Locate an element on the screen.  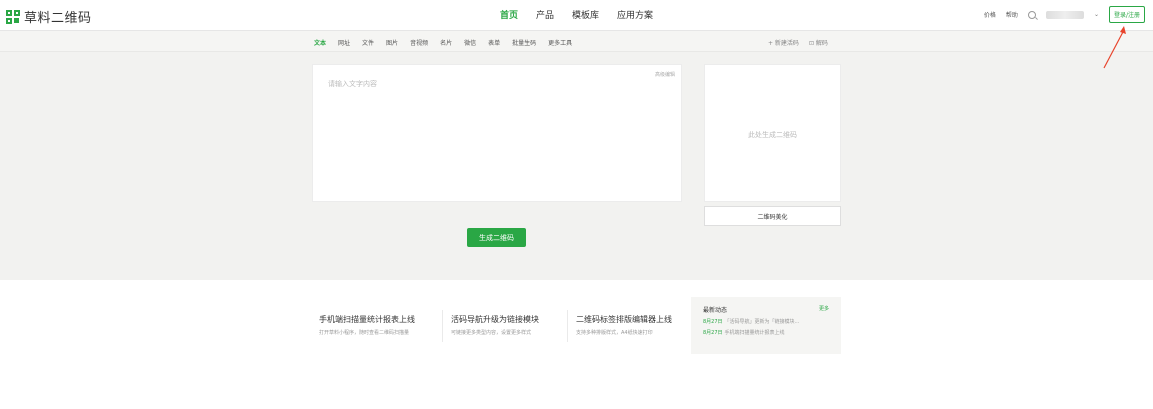
news-title: 活码导航升级为链接模块 is located at coordinates (495, 319).